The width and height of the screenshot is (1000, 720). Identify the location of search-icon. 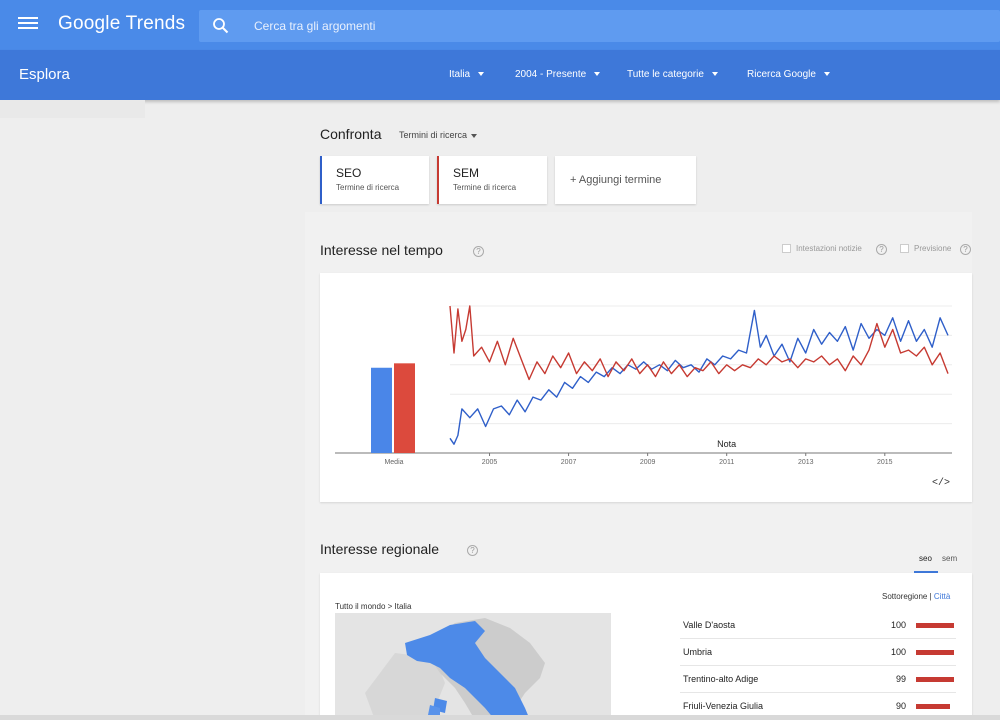
(221, 26).